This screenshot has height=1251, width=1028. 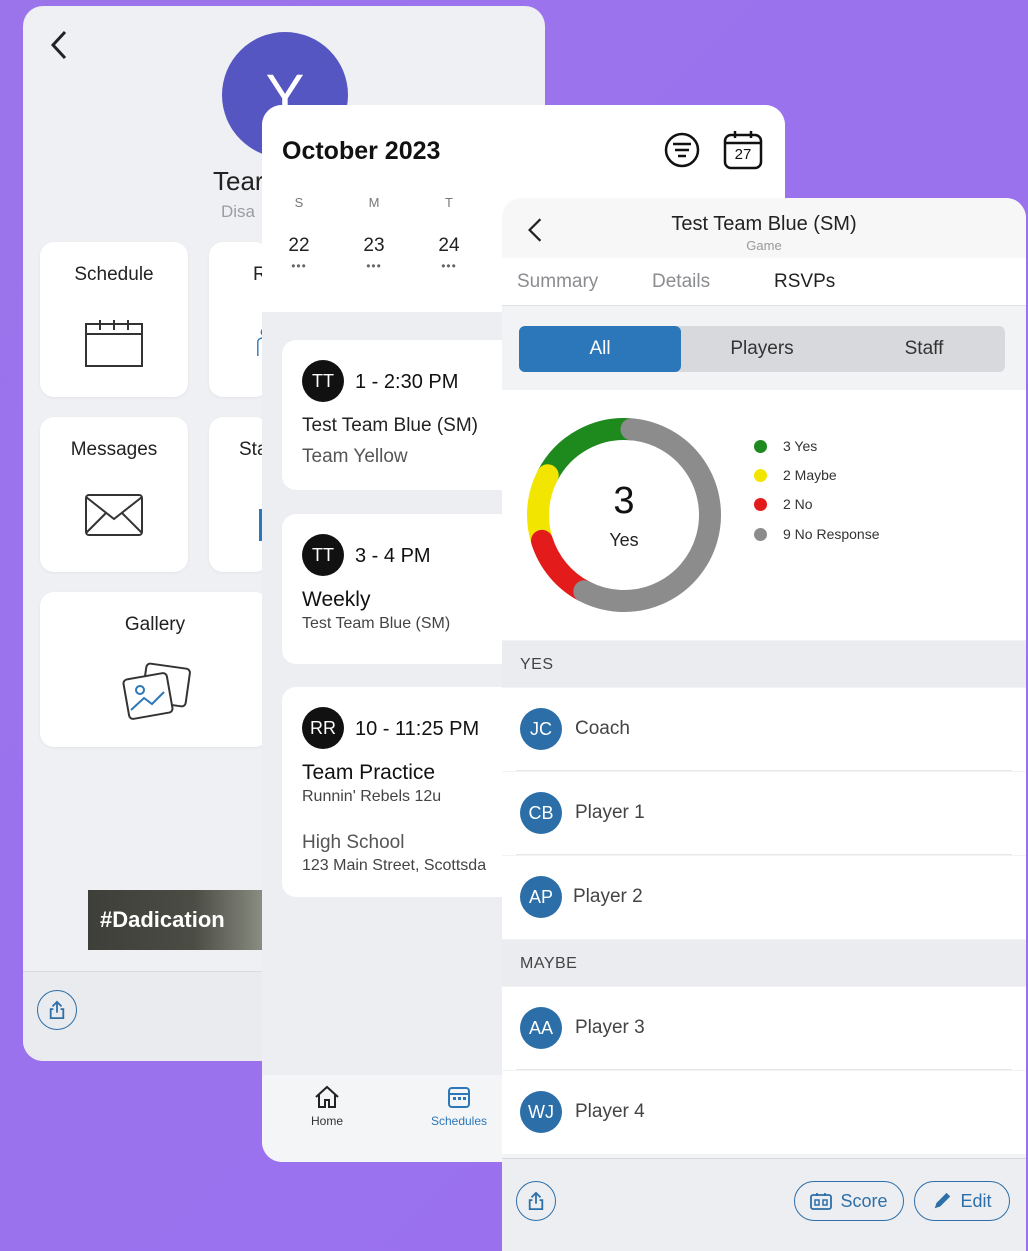 I want to click on team-badge: RR, so click(x=323, y=728).